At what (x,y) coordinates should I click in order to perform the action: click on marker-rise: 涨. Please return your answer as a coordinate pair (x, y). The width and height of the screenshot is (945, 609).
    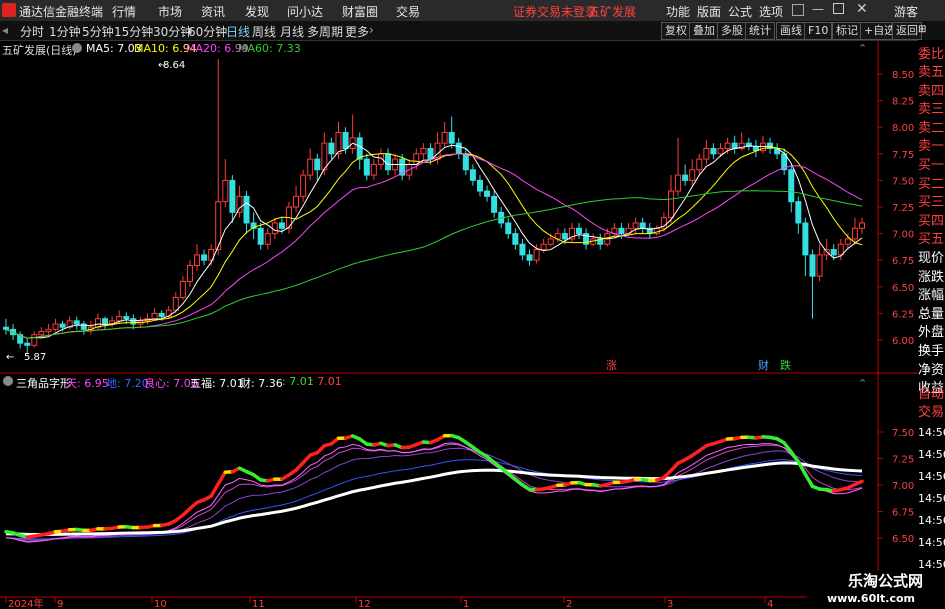
    Looking at the image, I should click on (611, 365).